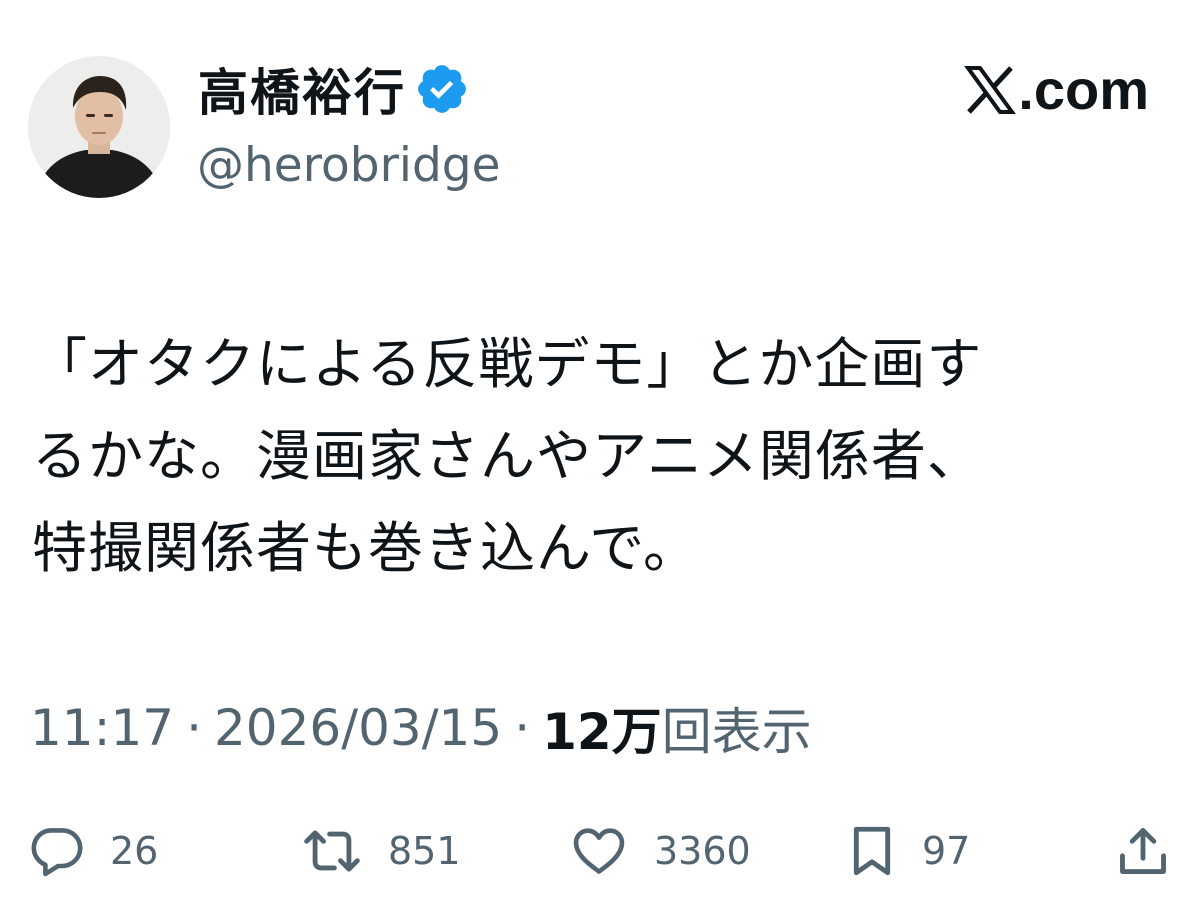 The width and height of the screenshot is (1199, 920). I want to click on brand-logo: .com, so click(1056, 90).